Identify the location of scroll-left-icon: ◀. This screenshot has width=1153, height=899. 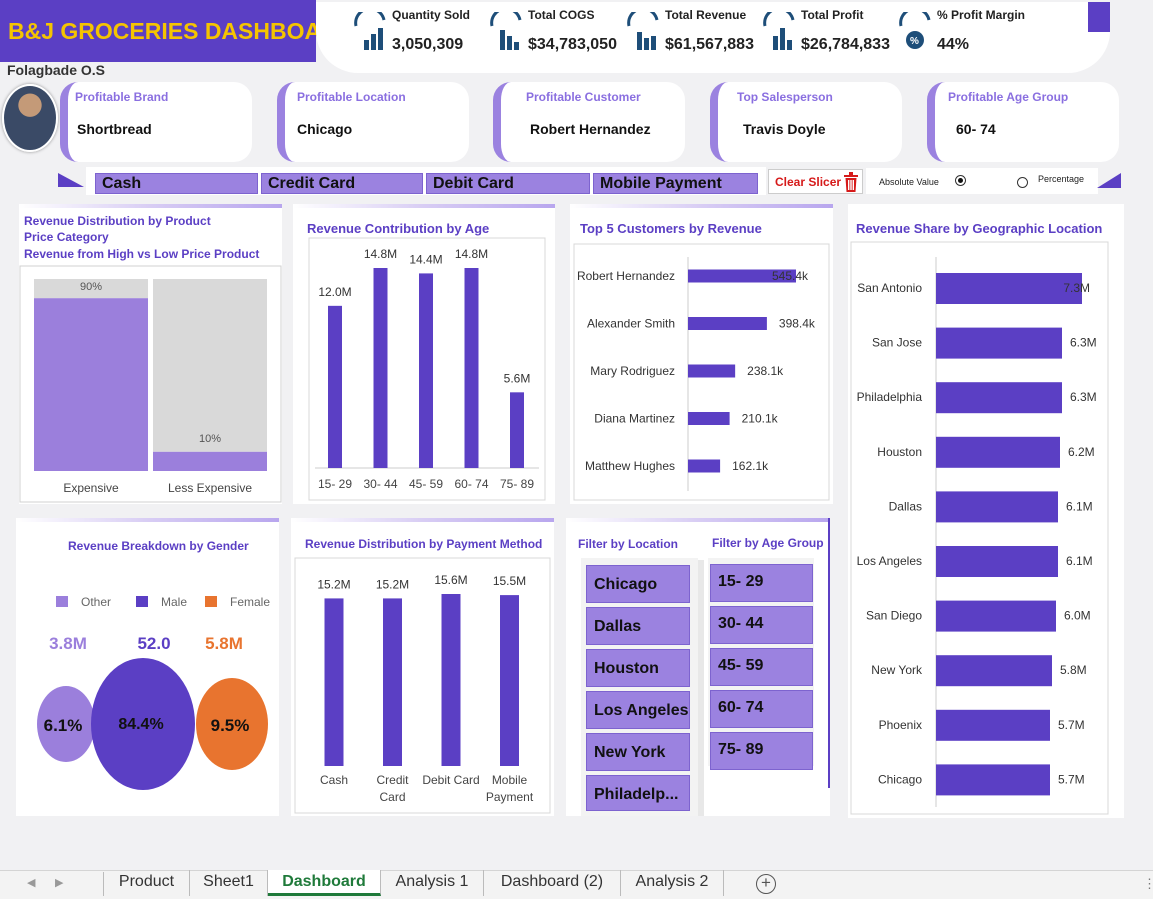
(31, 882).